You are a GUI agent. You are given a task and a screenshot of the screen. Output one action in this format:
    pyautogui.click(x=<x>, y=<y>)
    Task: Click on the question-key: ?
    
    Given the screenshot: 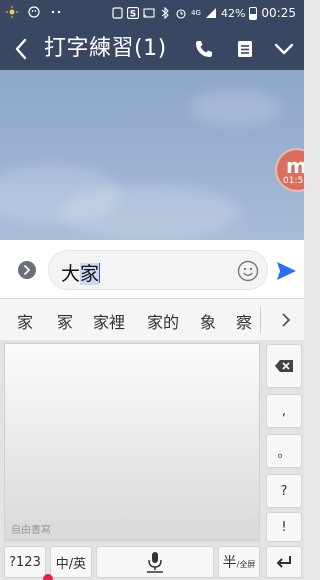 What is the action you would take?
    pyautogui.click(x=284, y=491)
    